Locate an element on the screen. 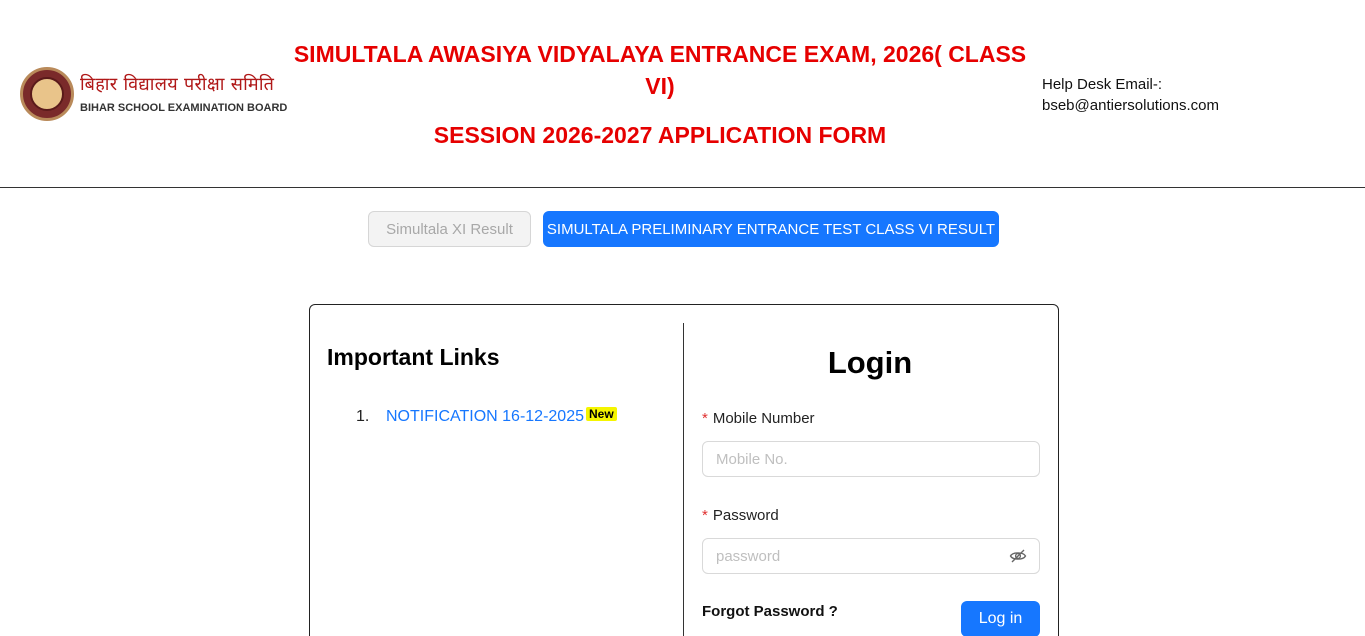 The image size is (1365, 636). password-label-text: Password is located at coordinates (745, 515).